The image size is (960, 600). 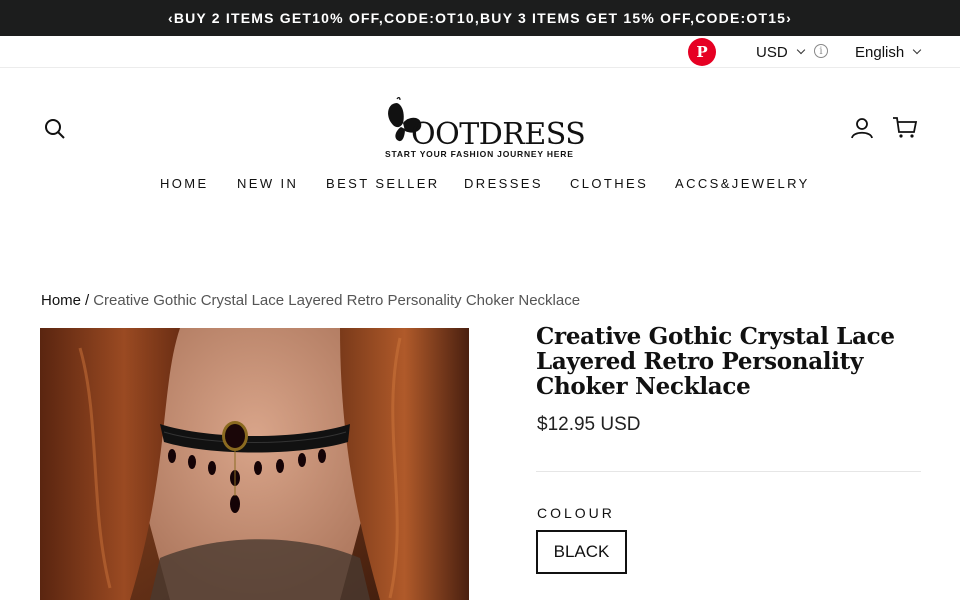 I want to click on language-label: English, so click(x=880, y=52).